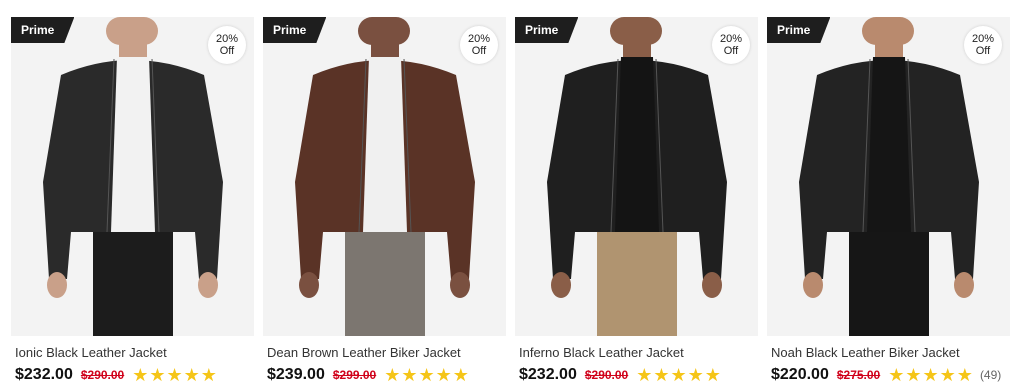 The width and height of the screenshot is (1024, 392). What do you see at coordinates (296, 374) in the screenshot?
I see `current-price: $239.00` at bounding box center [296, 374].